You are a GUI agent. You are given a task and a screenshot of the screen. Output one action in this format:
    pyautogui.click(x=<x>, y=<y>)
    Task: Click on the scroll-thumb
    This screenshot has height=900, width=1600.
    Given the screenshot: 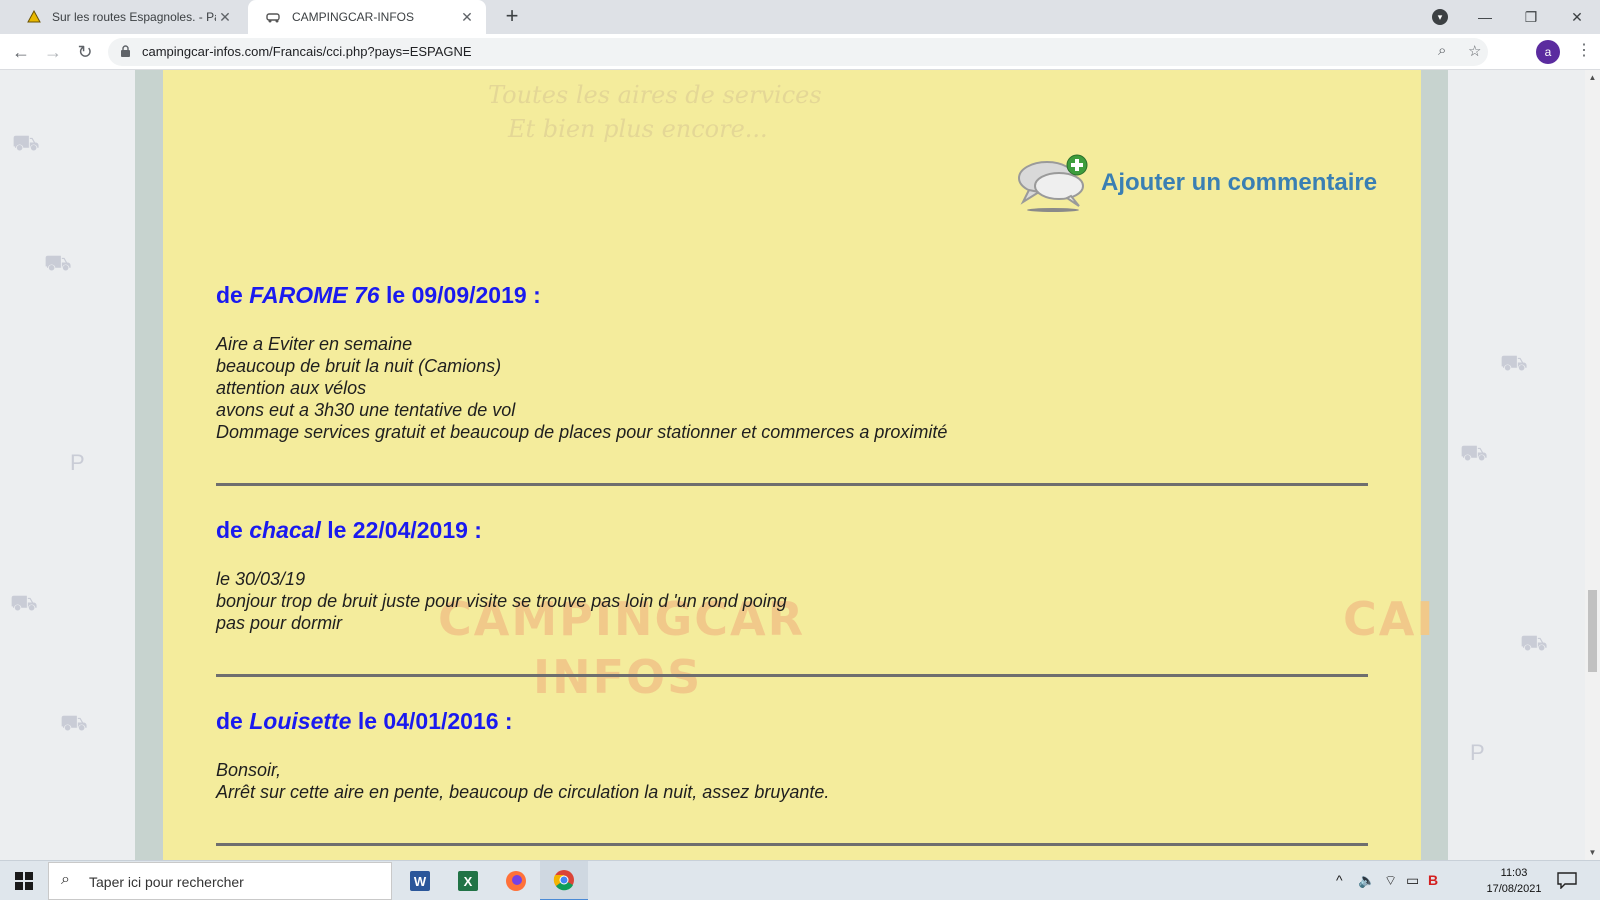 What is the action you would take?
    pyautogui.click(x=1592, y=631)
    